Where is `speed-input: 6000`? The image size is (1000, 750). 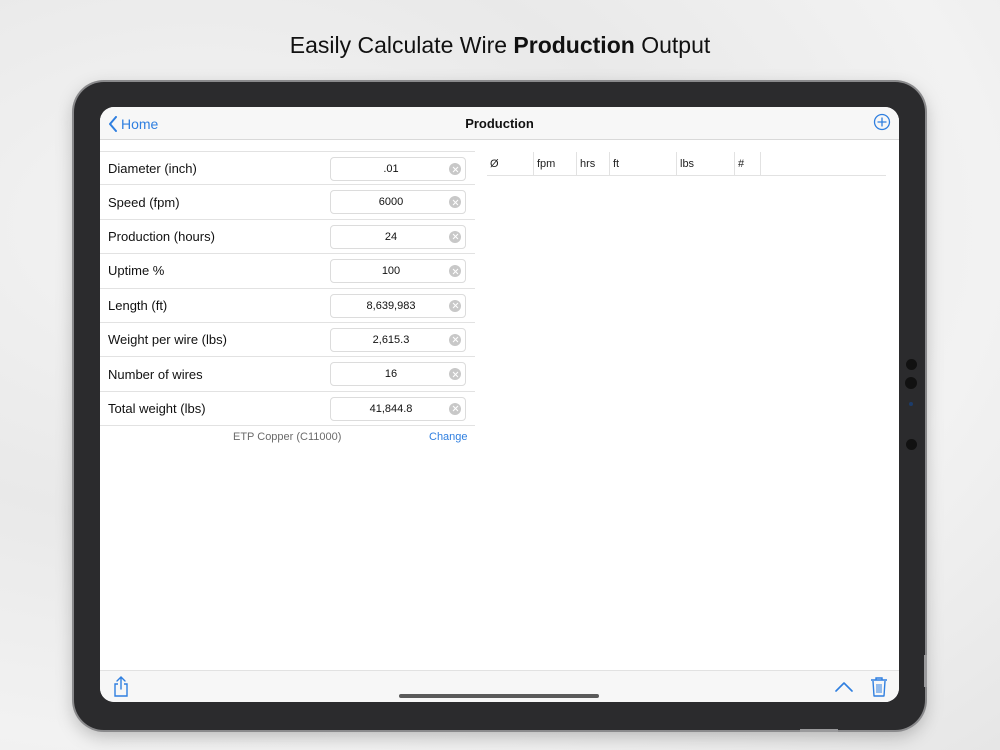
speed-input: 6000 is located at coordinates (398, 202).